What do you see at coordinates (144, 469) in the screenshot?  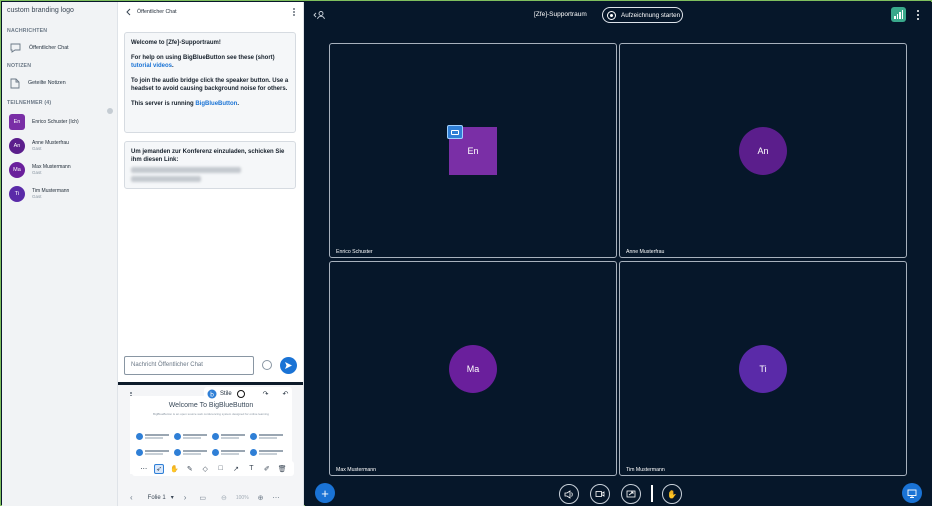 I see `more-tools-icon: ⋯` at bounding box center [144, 469].